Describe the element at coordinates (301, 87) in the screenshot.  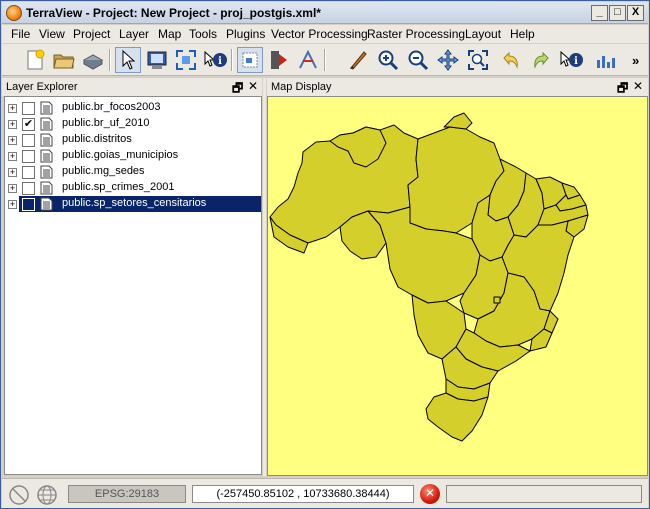
I see `map-display-title: Map Display` at that location.